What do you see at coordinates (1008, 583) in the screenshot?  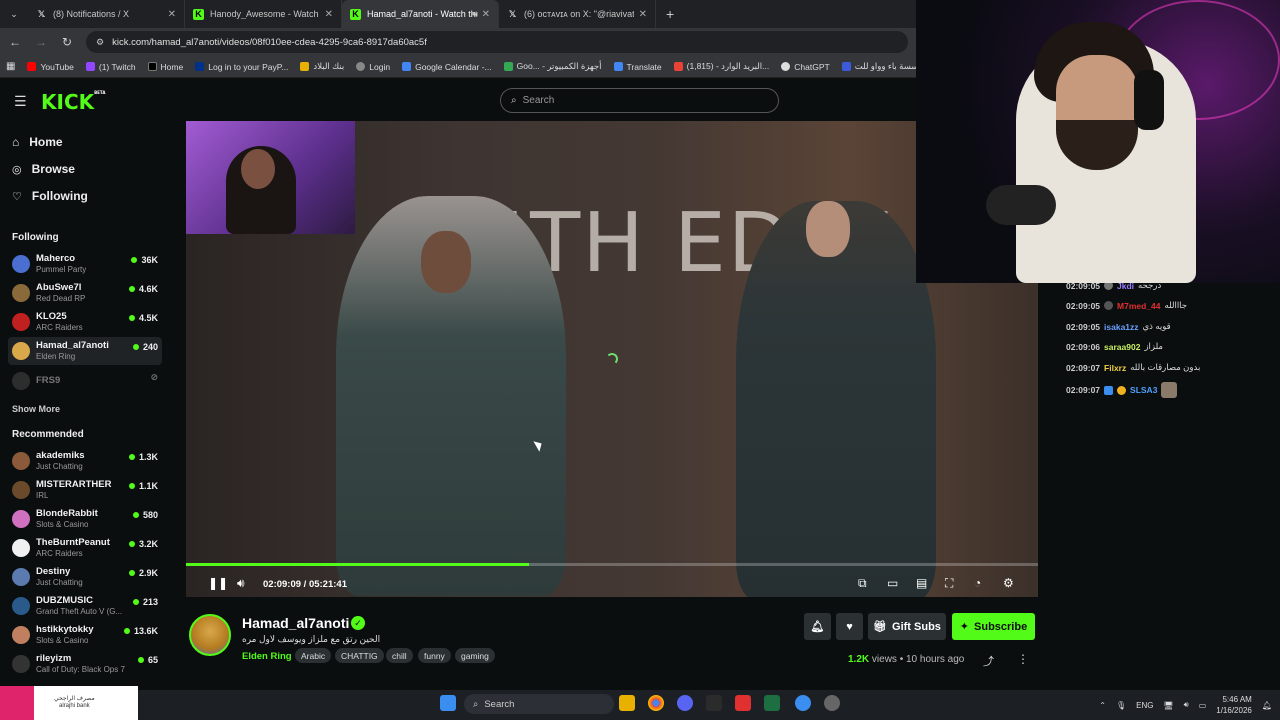 I see `settings-gear-icon: ⚙` at bounding box center [1008, 583].